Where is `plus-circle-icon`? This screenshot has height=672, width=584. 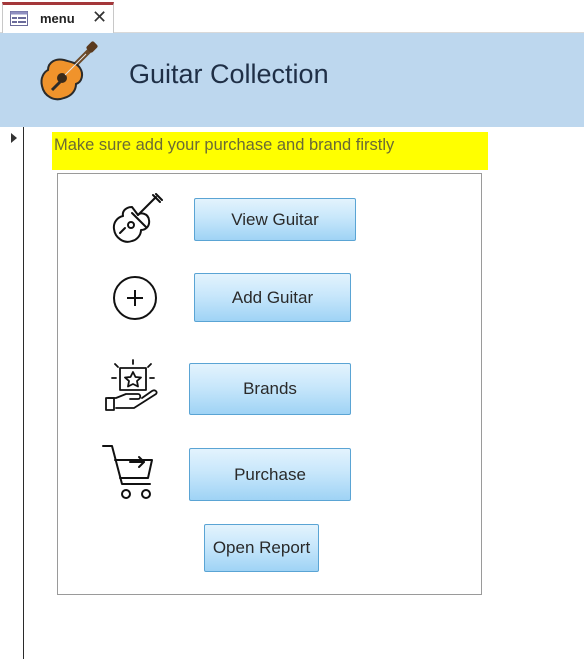
plus-circle-icon is located at coordinates (135, 298).